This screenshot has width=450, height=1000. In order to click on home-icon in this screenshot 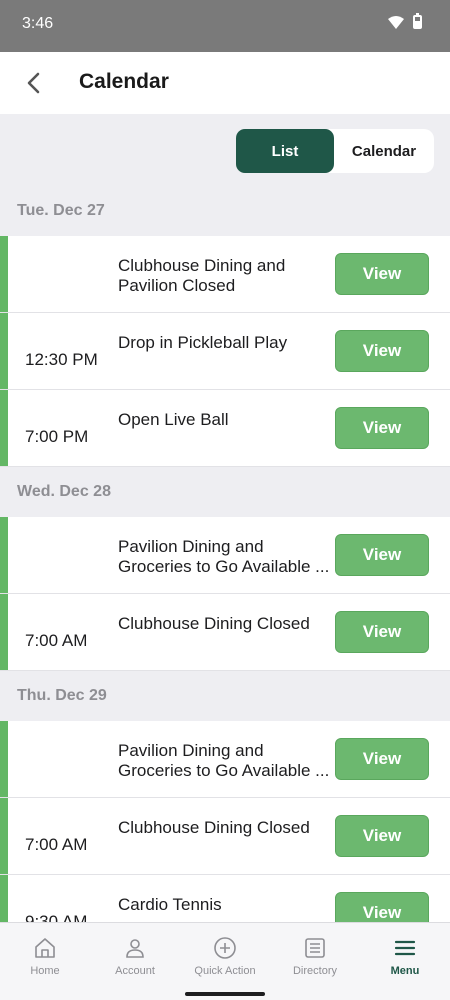, I will do `click(45, 948)`.